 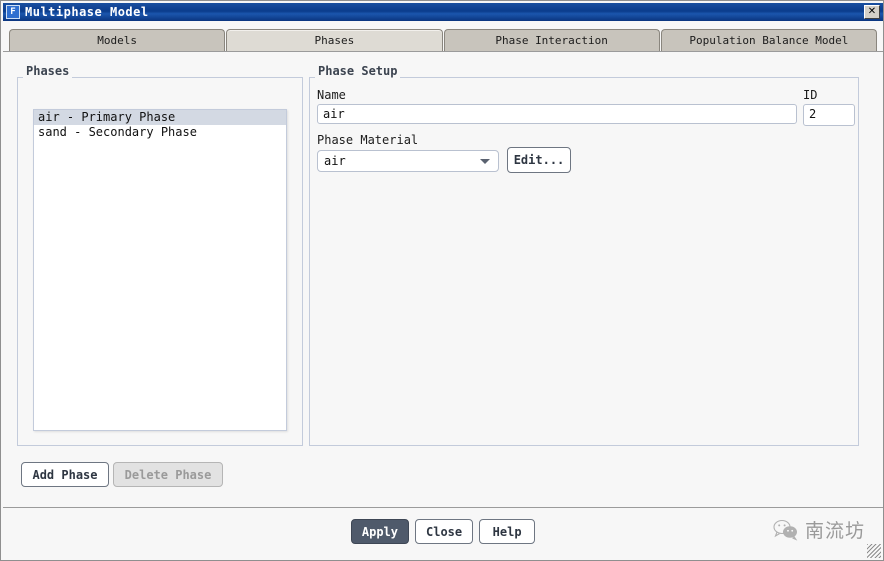 I want to click on wechat-icon, so click(x=785, y=530).